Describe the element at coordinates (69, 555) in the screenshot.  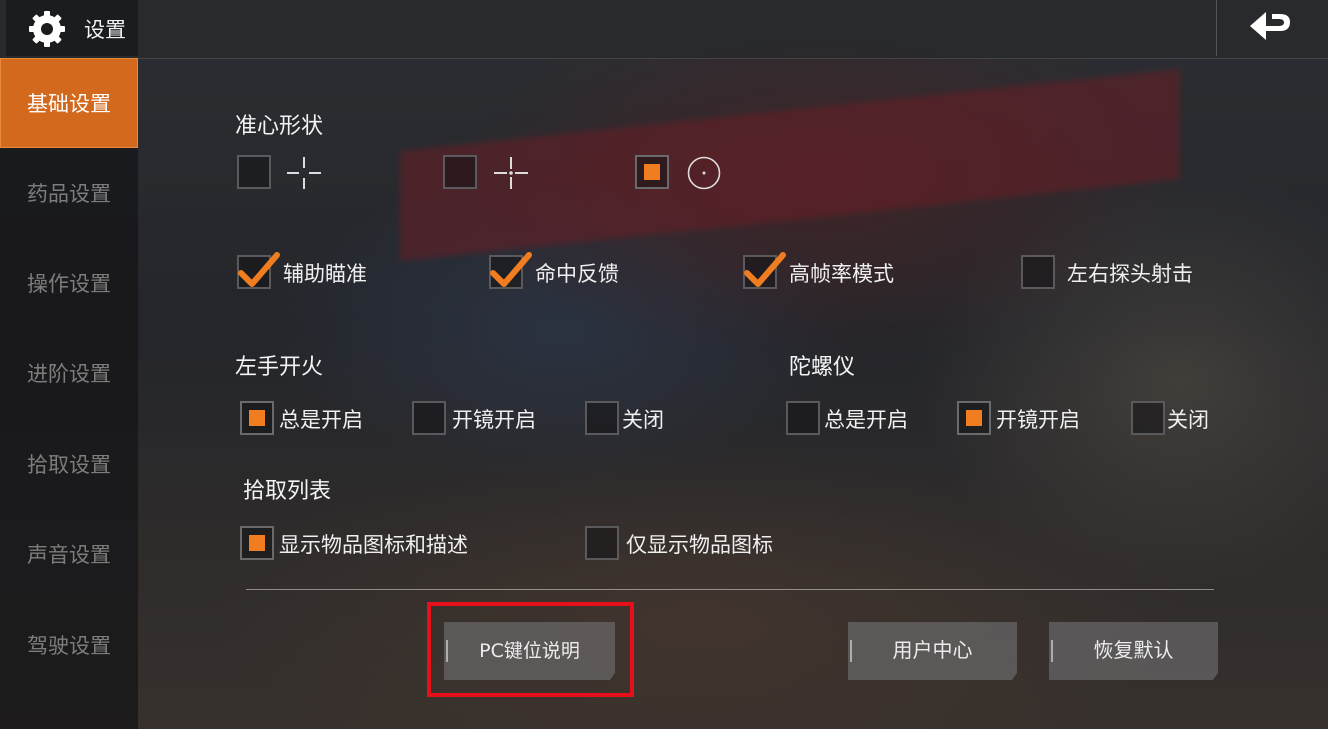
I see `sidebar-item-sound: 声音设置` at that location.